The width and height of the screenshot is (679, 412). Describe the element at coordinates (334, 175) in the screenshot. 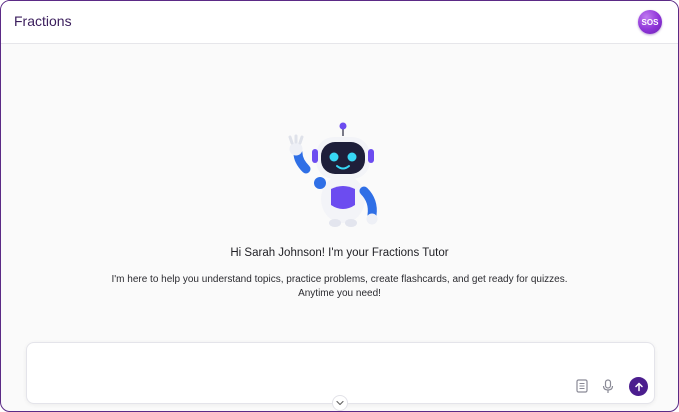

I see `robot-mascot` at that location.